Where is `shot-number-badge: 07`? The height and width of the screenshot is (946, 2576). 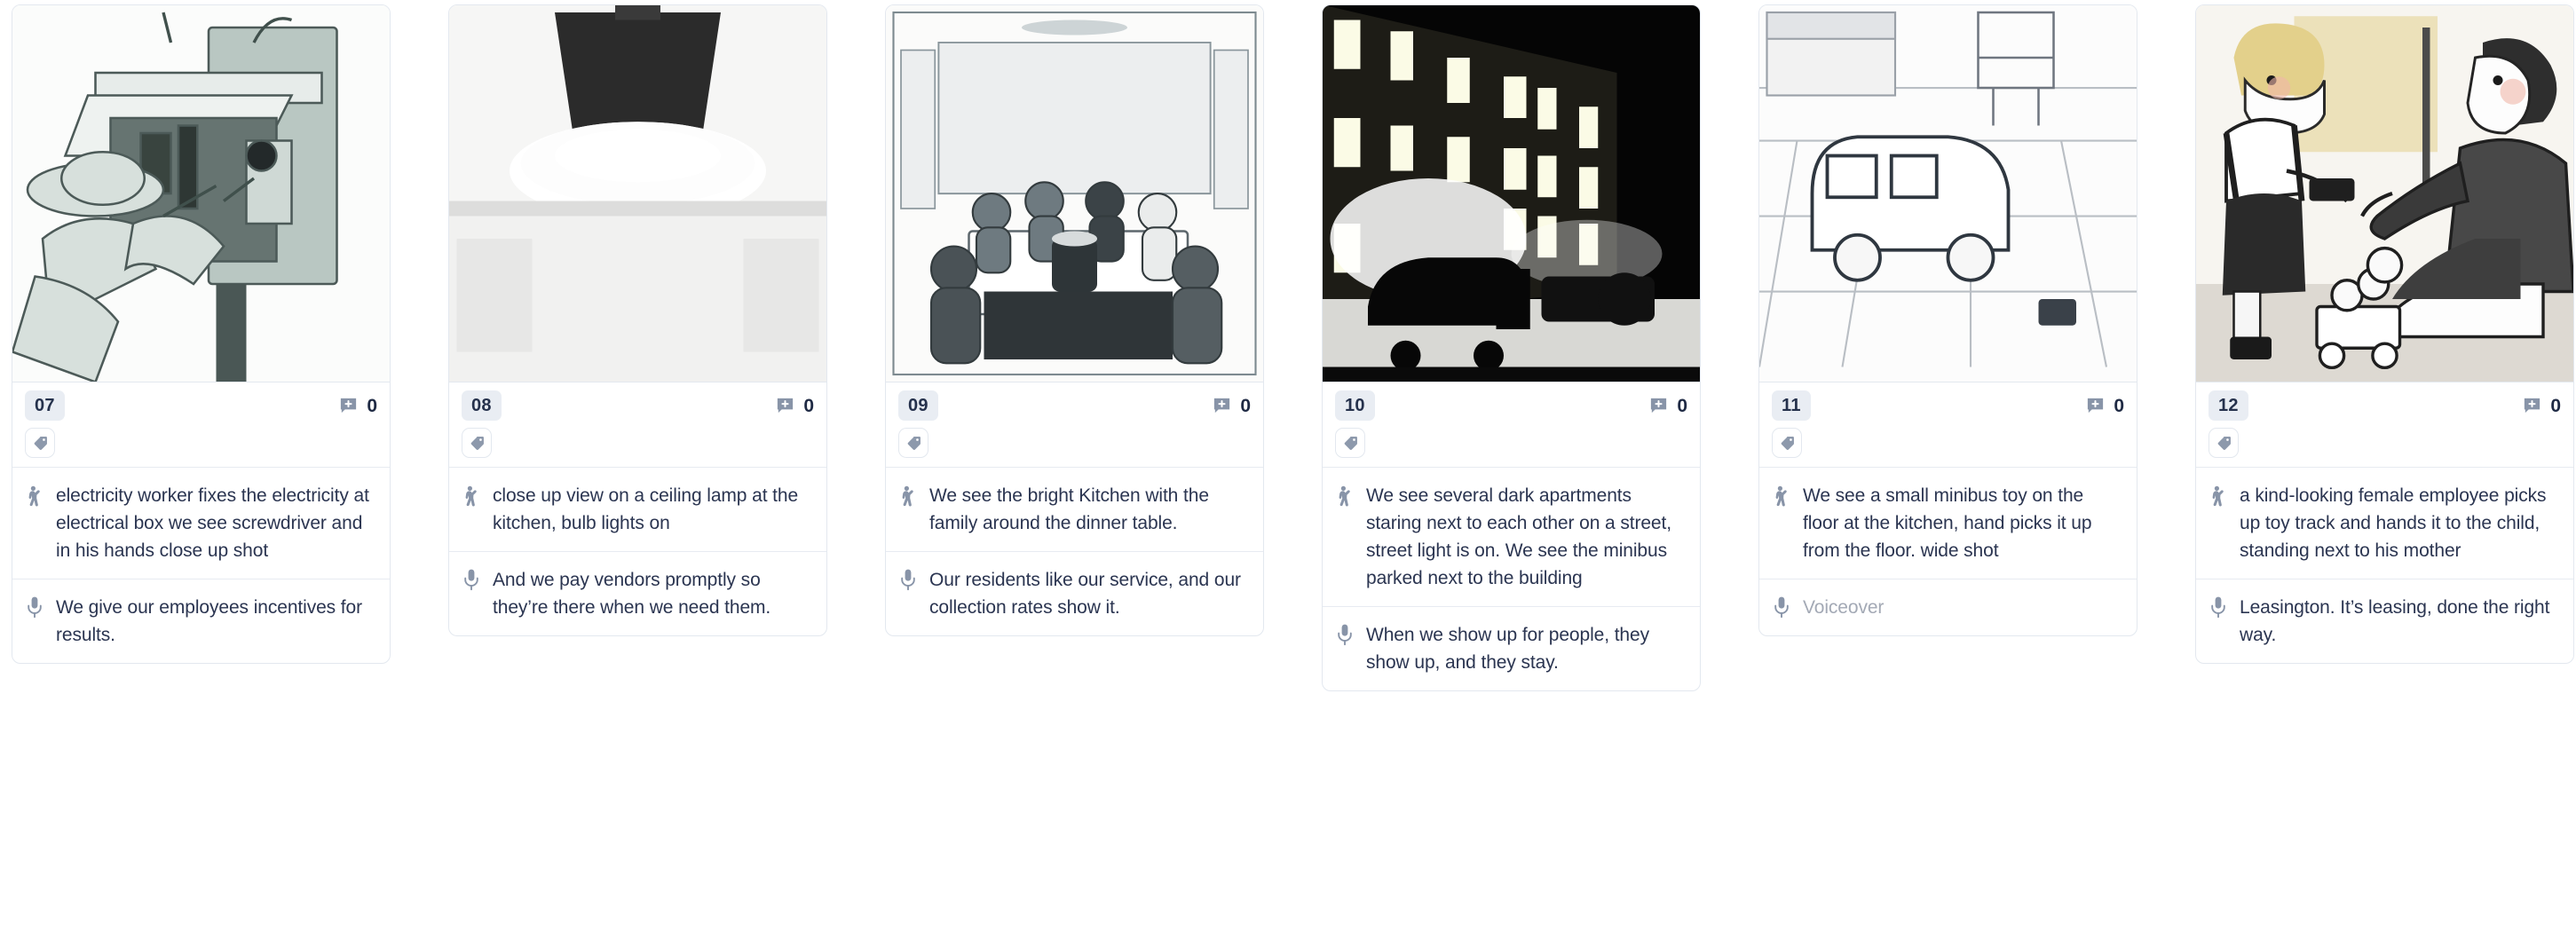 shot-number-badge: 07 is located at coordinates (45, 406).